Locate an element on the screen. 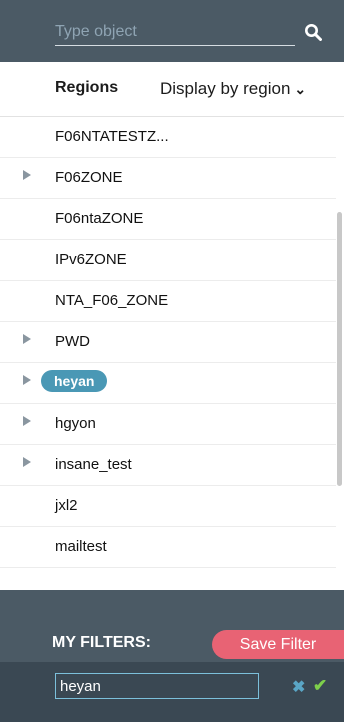 The height and width of the screenshot is (722, 344). list-item: jxl2 is located at coordinates (168, 506).